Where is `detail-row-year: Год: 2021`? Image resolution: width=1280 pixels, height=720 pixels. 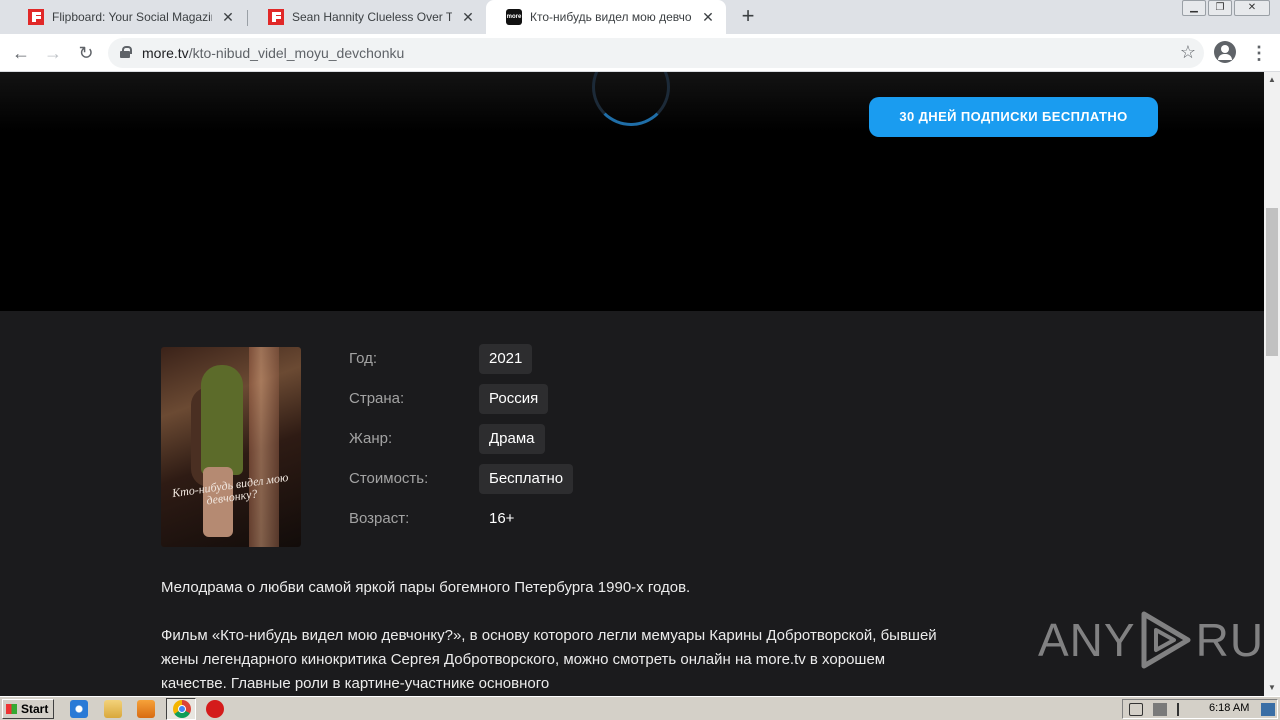
detail-row-year: Год: 2021 is located at coordinates (549, 359).